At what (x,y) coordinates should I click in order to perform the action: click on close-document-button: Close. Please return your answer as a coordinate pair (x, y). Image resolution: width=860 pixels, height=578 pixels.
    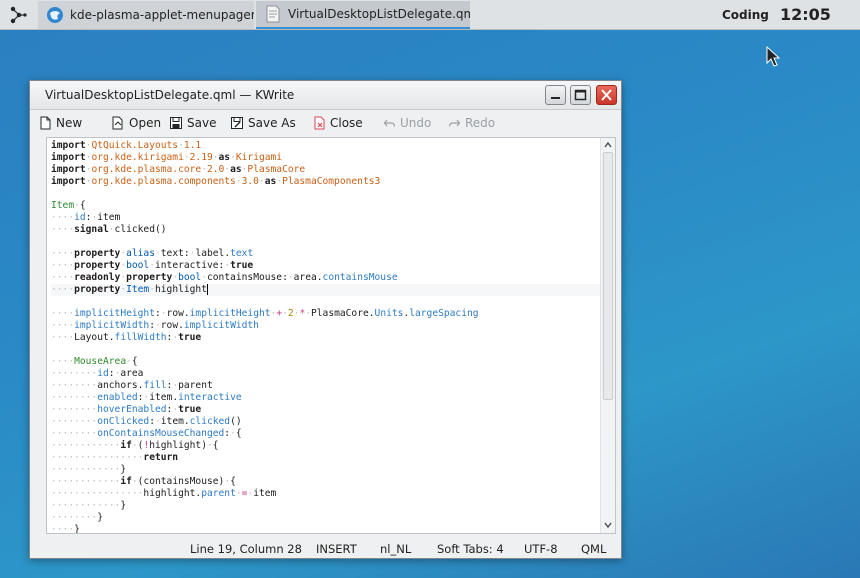
    Looking at the image, I should click on (338, 123).